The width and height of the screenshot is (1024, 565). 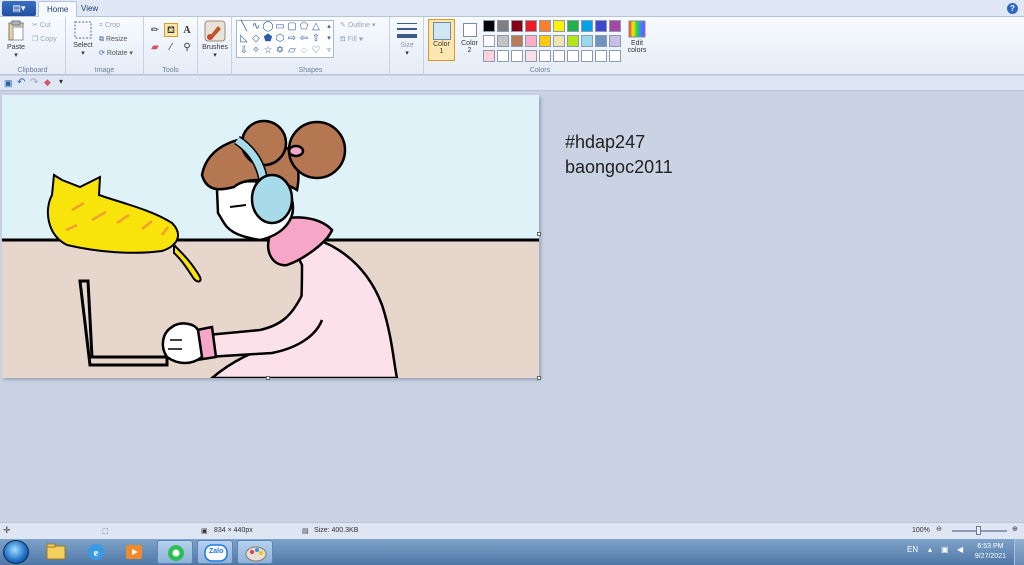 What do you see at coordinates (990, 552) in the screenshot?
I see `system-clock: 6:53 PM 9/27/2021` at bounding box center [990, 552].